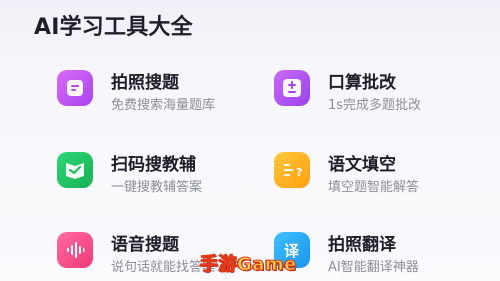 This screenshot has width=500, height=281. Describe the element at coordinates (113, 27) in the screenshot. I see `page-title: AI学习工具大全` at that location.